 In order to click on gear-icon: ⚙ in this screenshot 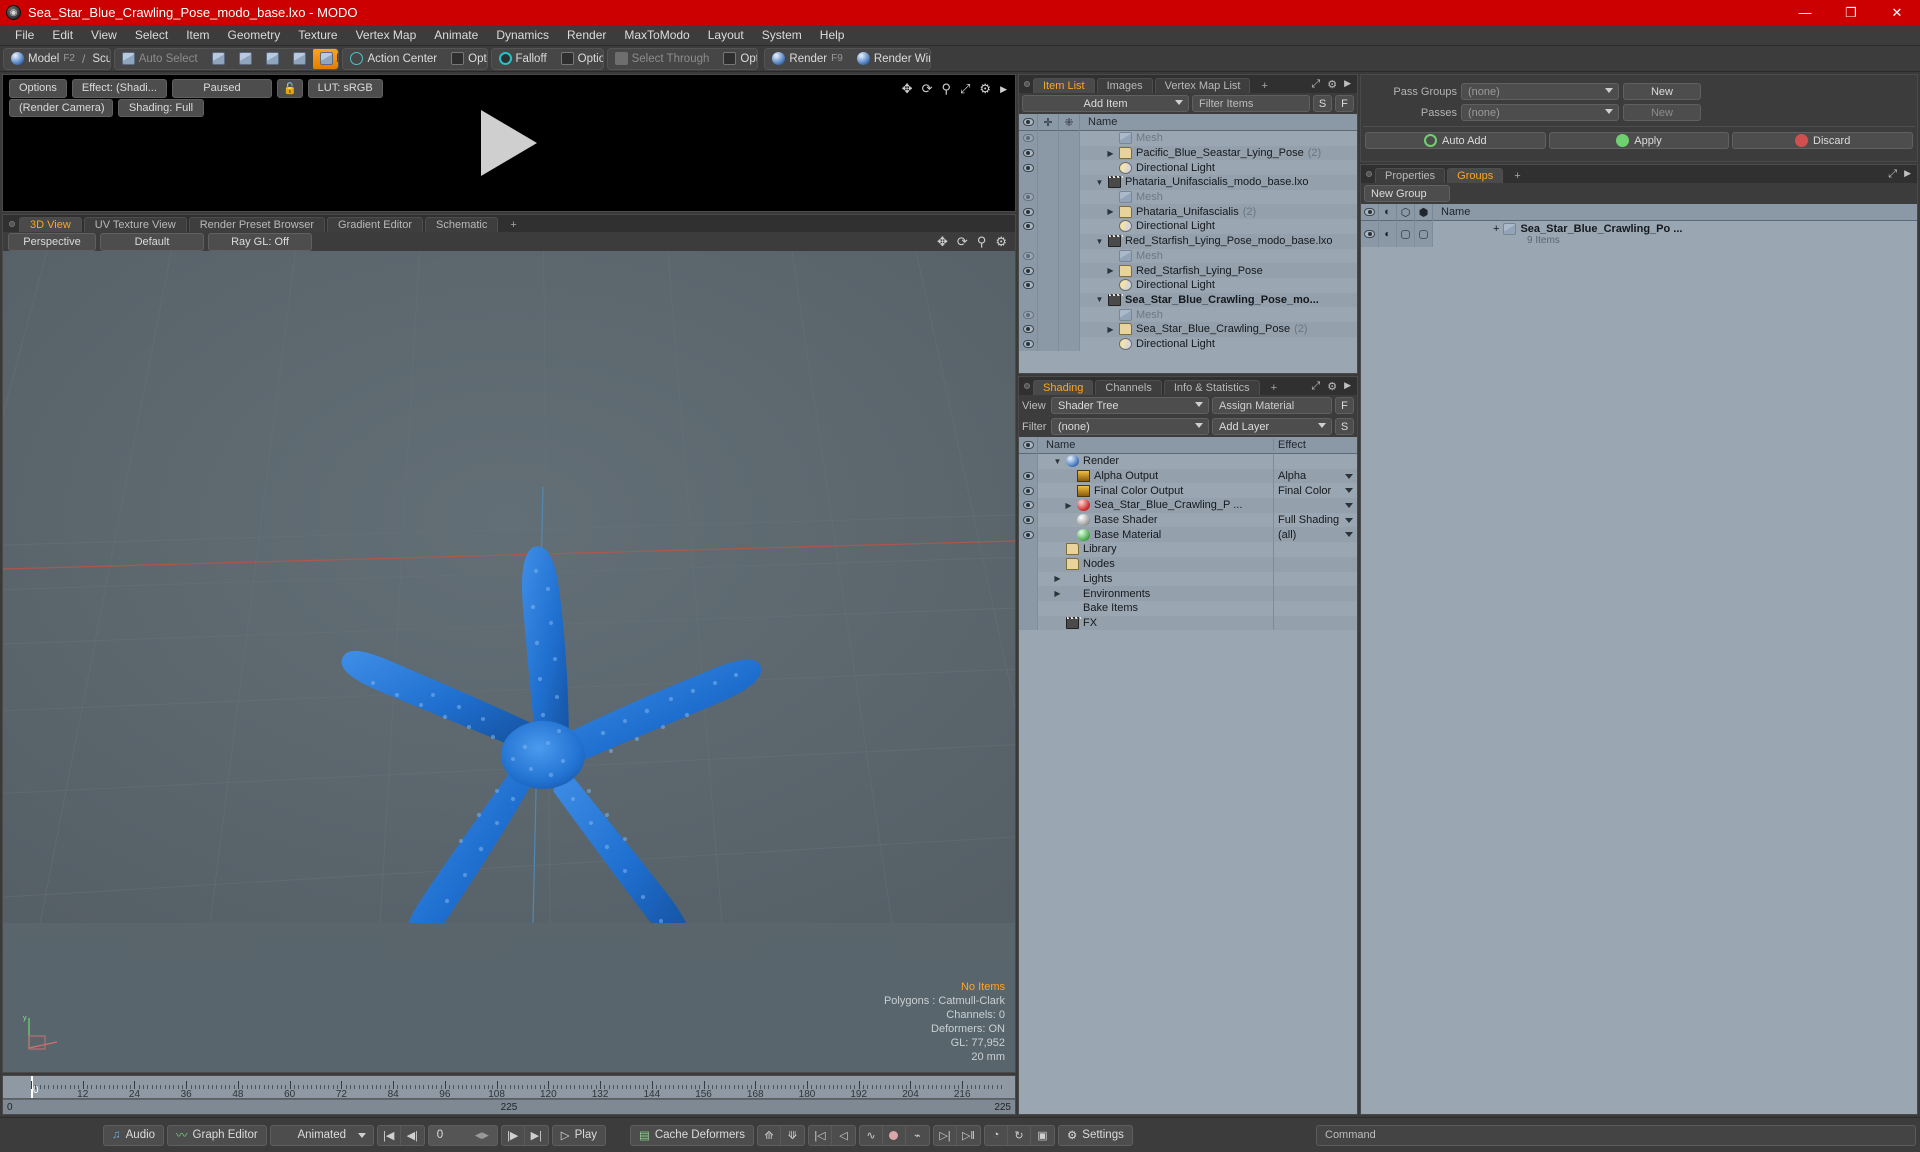, I will do `click(1332, 84)`.